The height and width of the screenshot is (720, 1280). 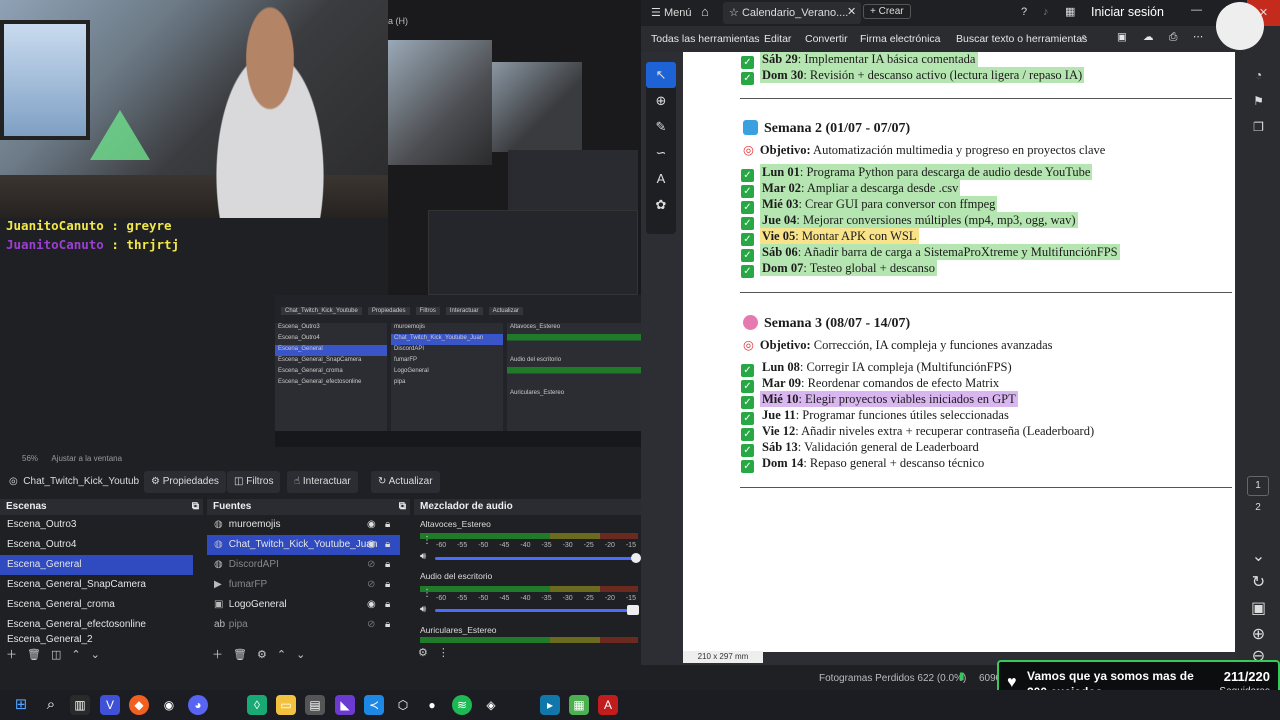 What do you see at coordinates (1070, 11) in the screenshot?
I see `apps-grid-icon: ▦` at bounding box center [1070, 11].